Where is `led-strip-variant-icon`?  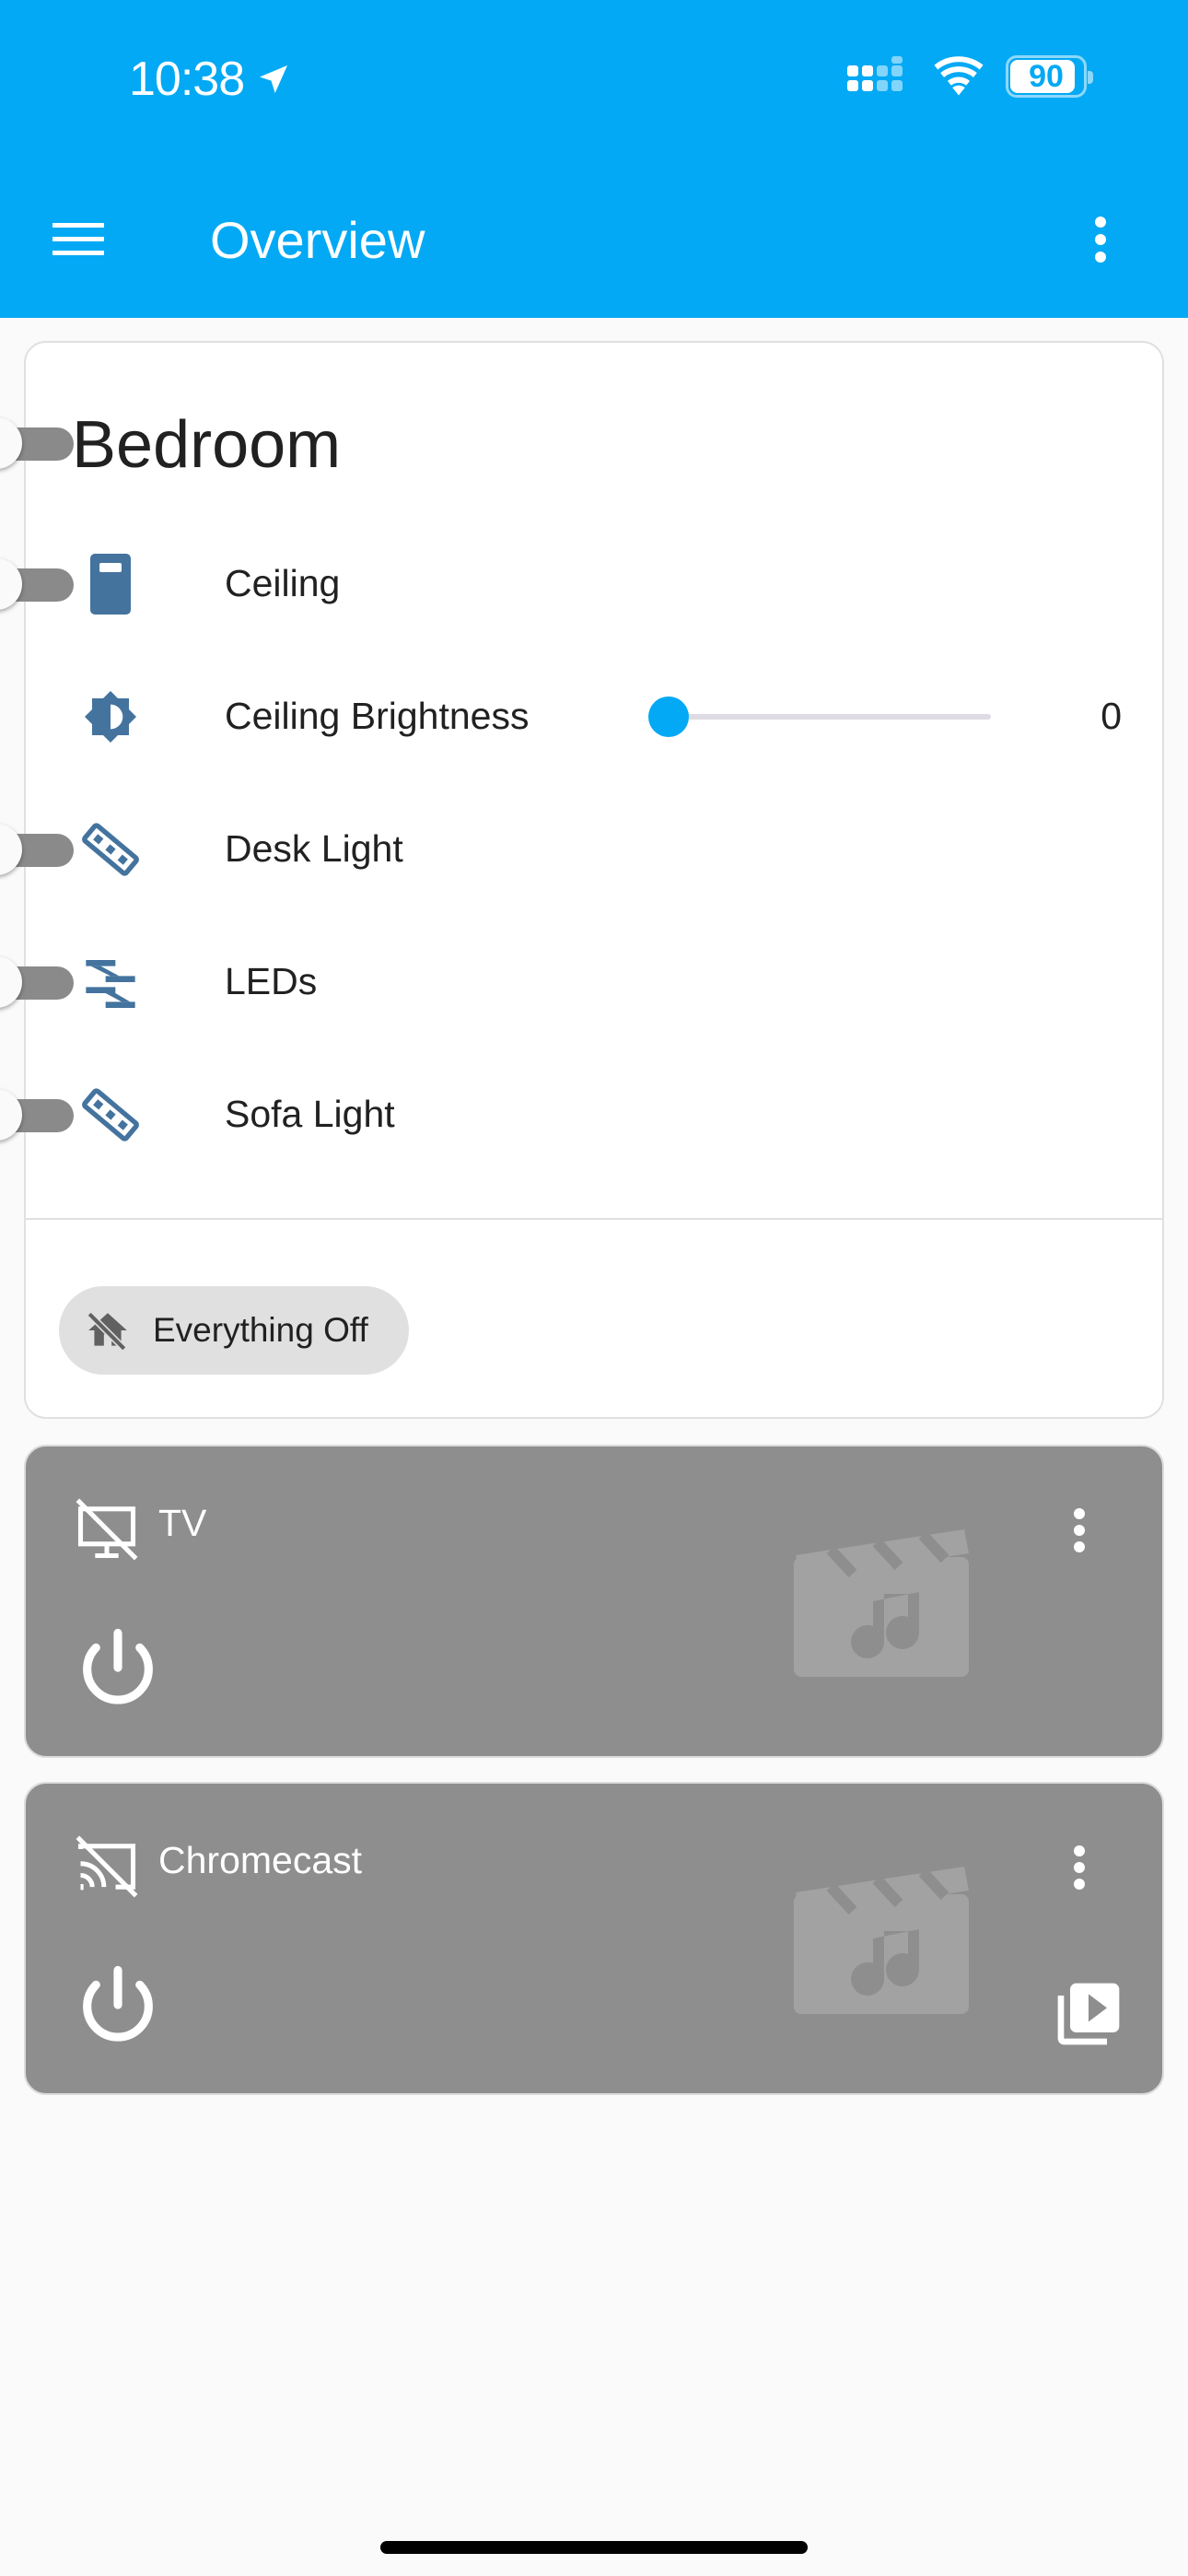
led-strip-variant-icon is located at coordinates (111, 982).